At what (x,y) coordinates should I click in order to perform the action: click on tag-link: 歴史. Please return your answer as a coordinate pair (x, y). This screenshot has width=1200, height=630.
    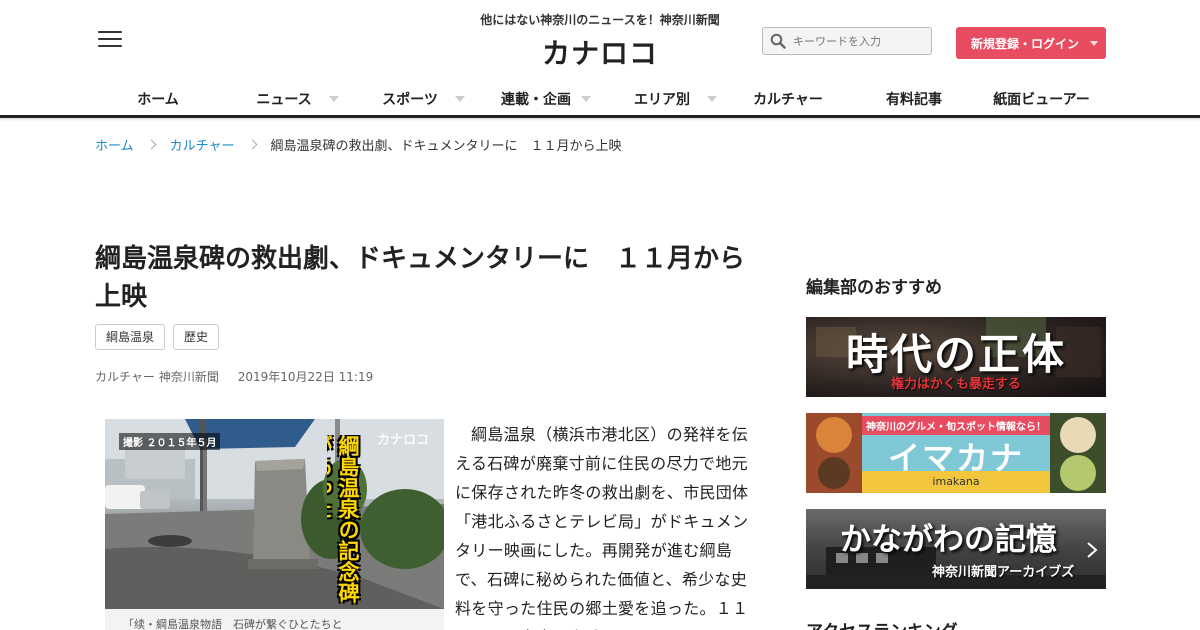
    Looking at the image, I should click on (196, 337).